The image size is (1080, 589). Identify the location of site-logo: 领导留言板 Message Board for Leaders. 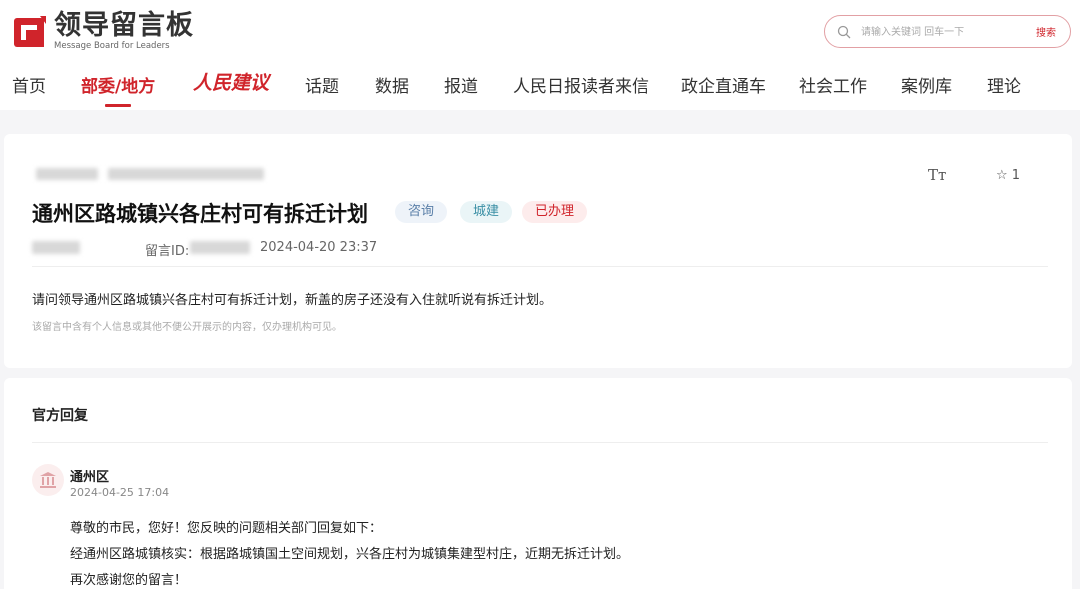
(103, 31).